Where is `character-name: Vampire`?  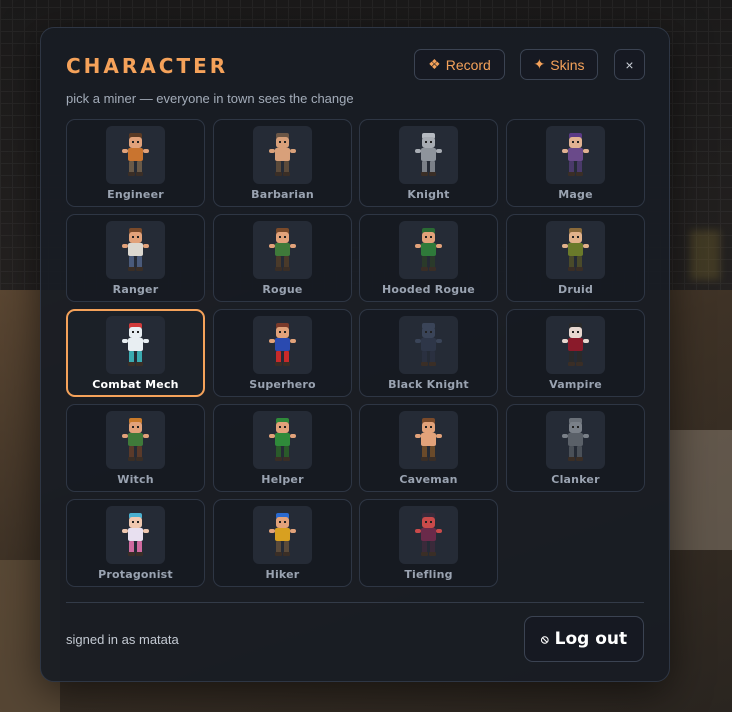 character-name: Vampire is located at coordinates (575, 384).